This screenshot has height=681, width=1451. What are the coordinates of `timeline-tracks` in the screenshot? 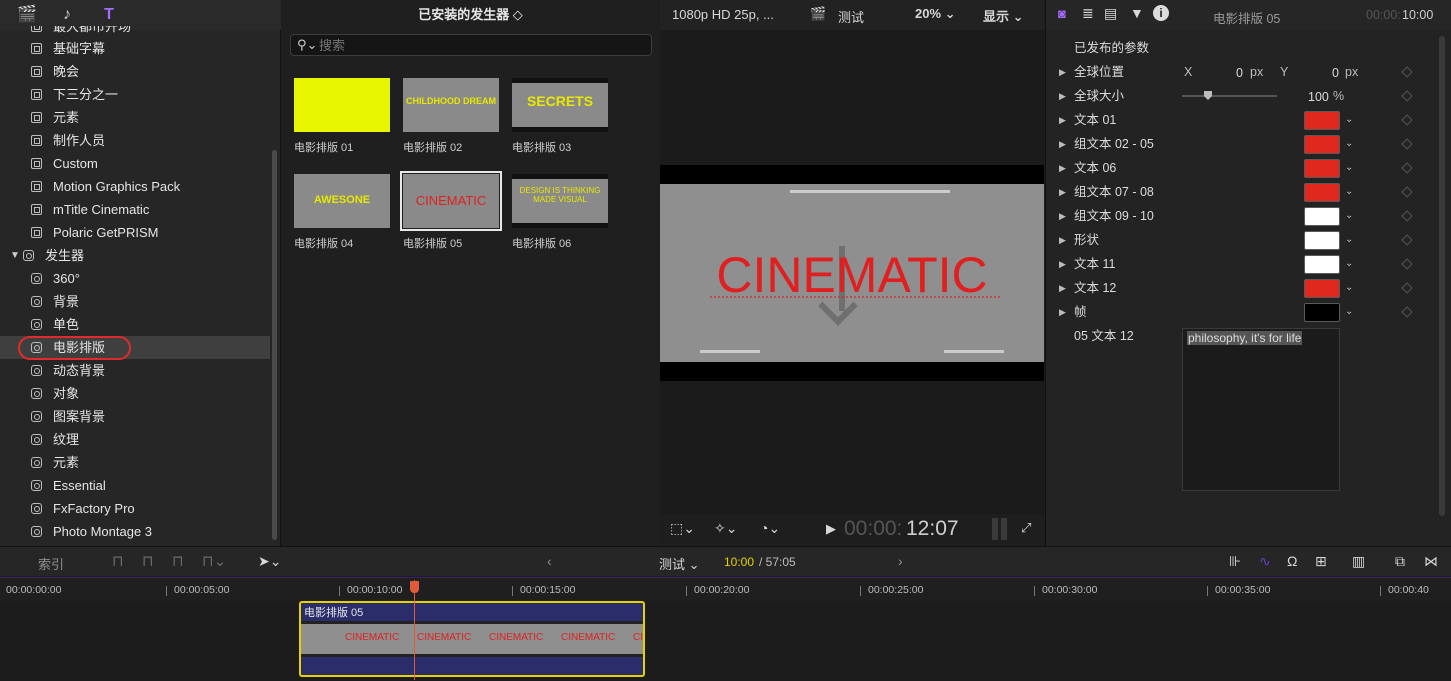 It's located at (725, 641).